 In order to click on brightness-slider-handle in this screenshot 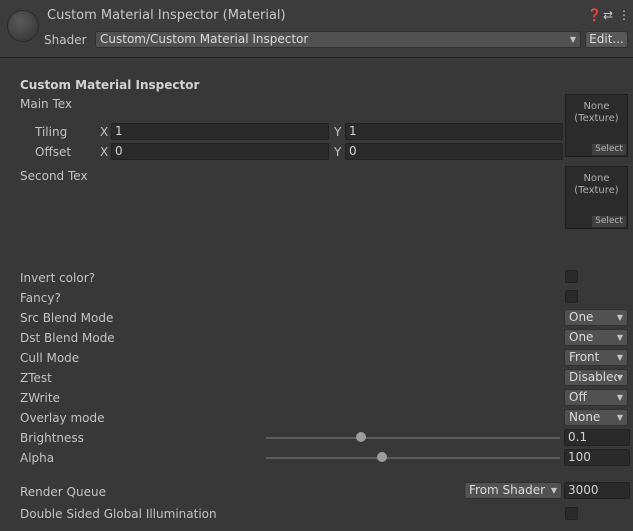, I will do `click(361, 437)`.